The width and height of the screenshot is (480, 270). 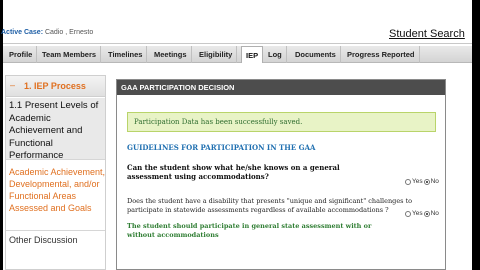 What do you see at coordinates (216, 54) in the screenshot?
I see `tab-eligibility: Eligibility` at bounding box center [216, 54].